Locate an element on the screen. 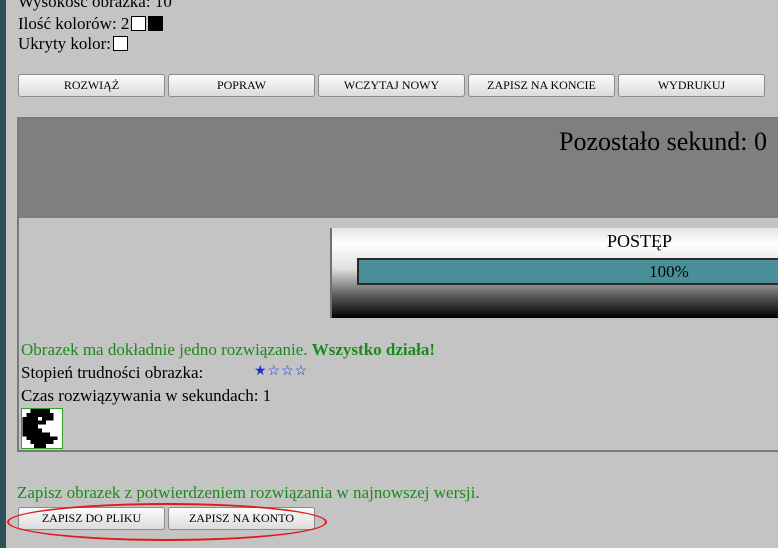 Image resolution: width=778 pixels, height=548 pixels. color-count-label: Ilość kolorów: 2 is located at coordinates (74, 23).